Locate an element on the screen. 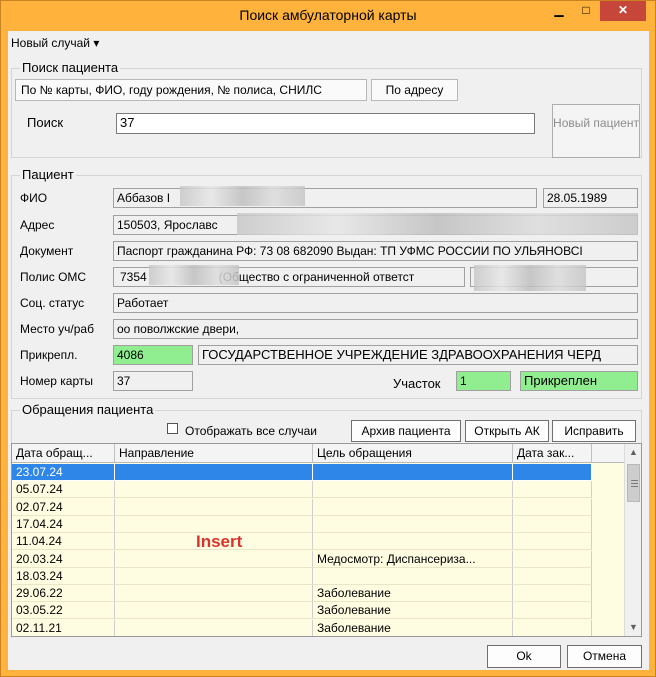 The height and width of the screenshot is (677, 656). column-header-direction: Направление is located at coordinates (214, 453).